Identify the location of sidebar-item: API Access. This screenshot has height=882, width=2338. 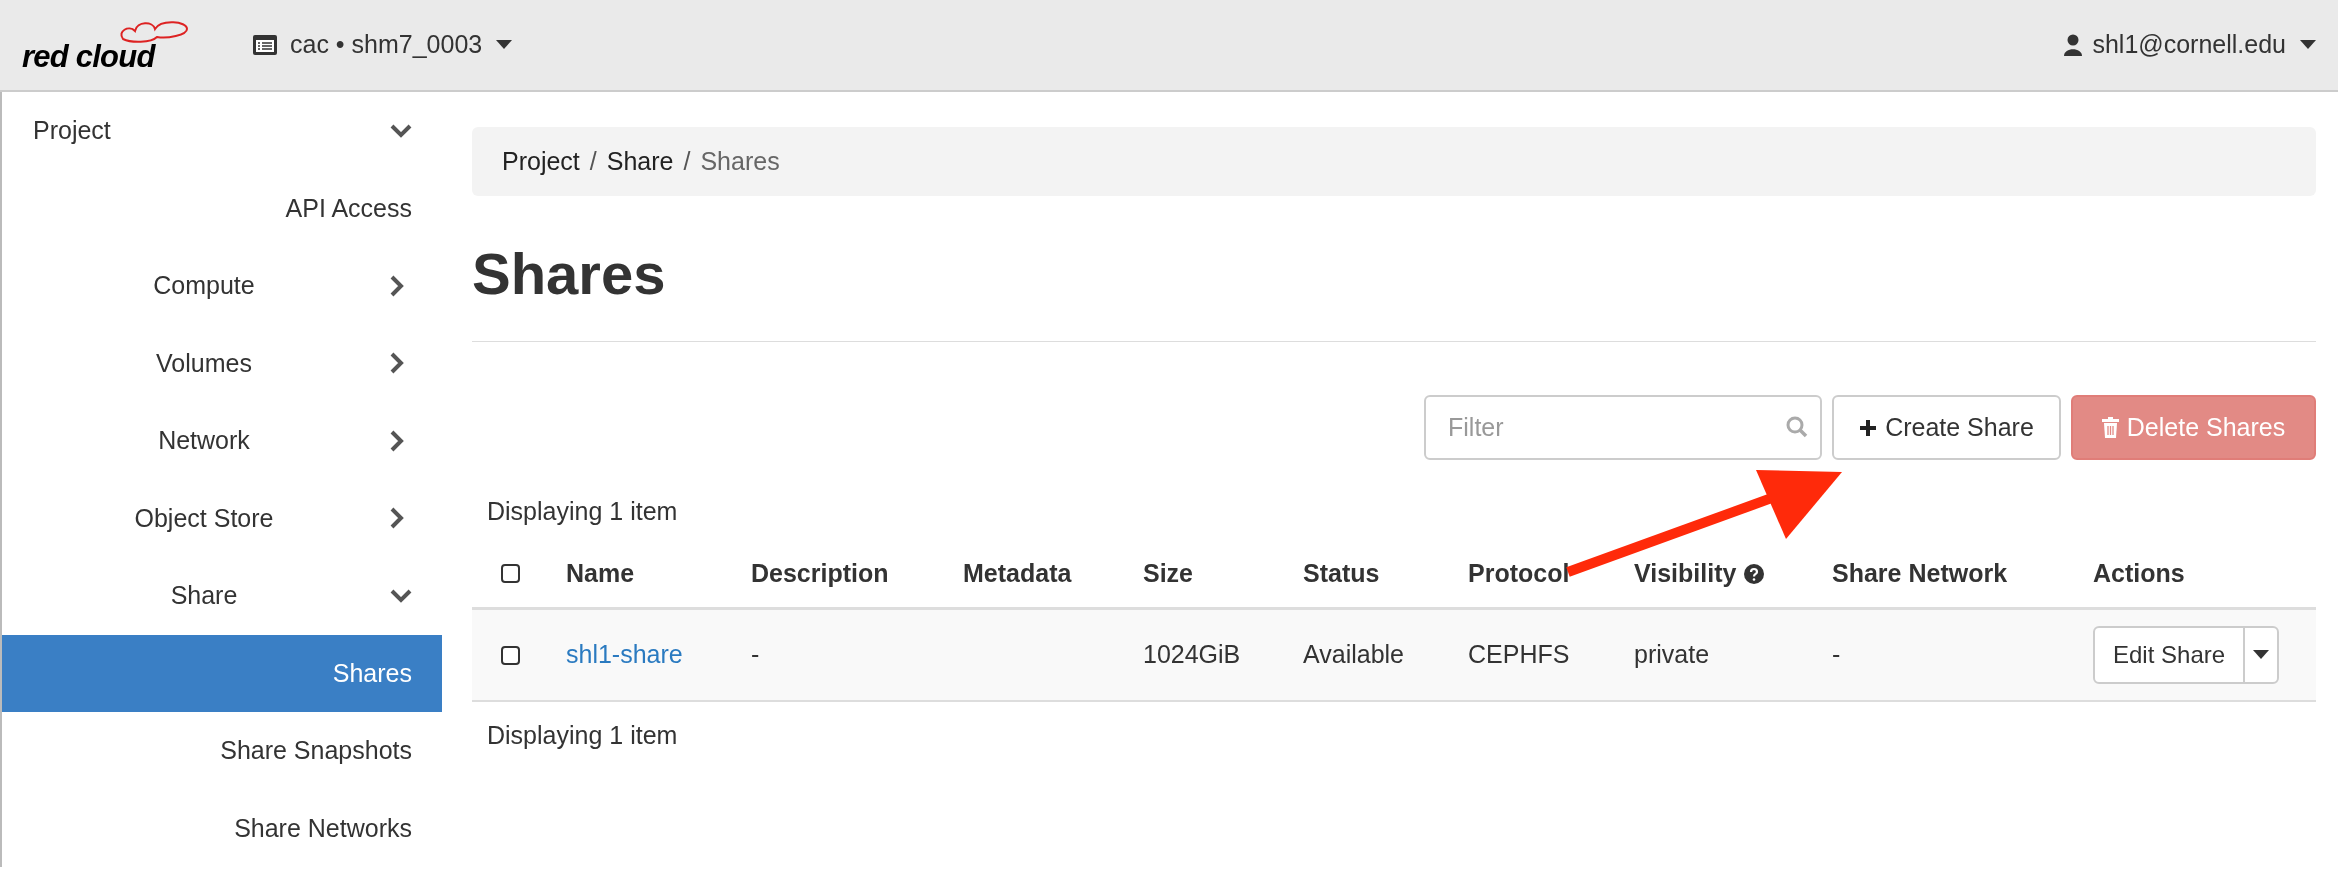
(222, 208).